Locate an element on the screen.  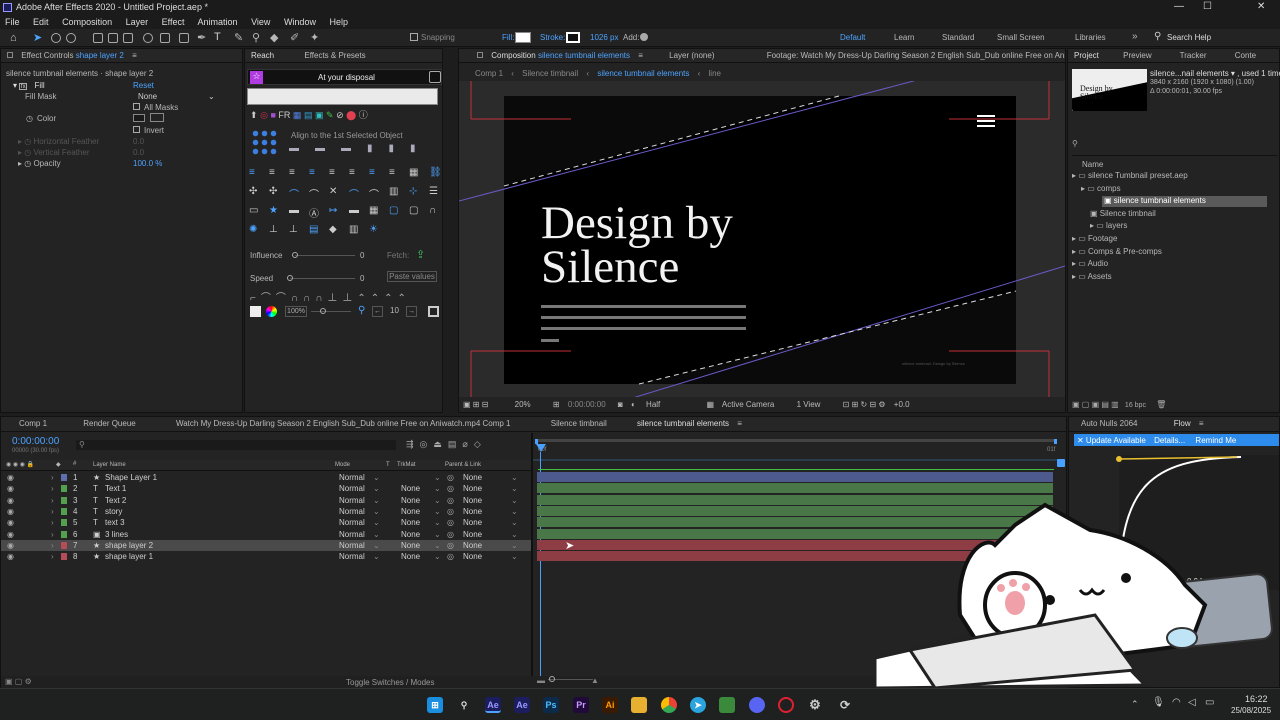
opacity-value: 100.0 % is located at coordinates (147, 163).